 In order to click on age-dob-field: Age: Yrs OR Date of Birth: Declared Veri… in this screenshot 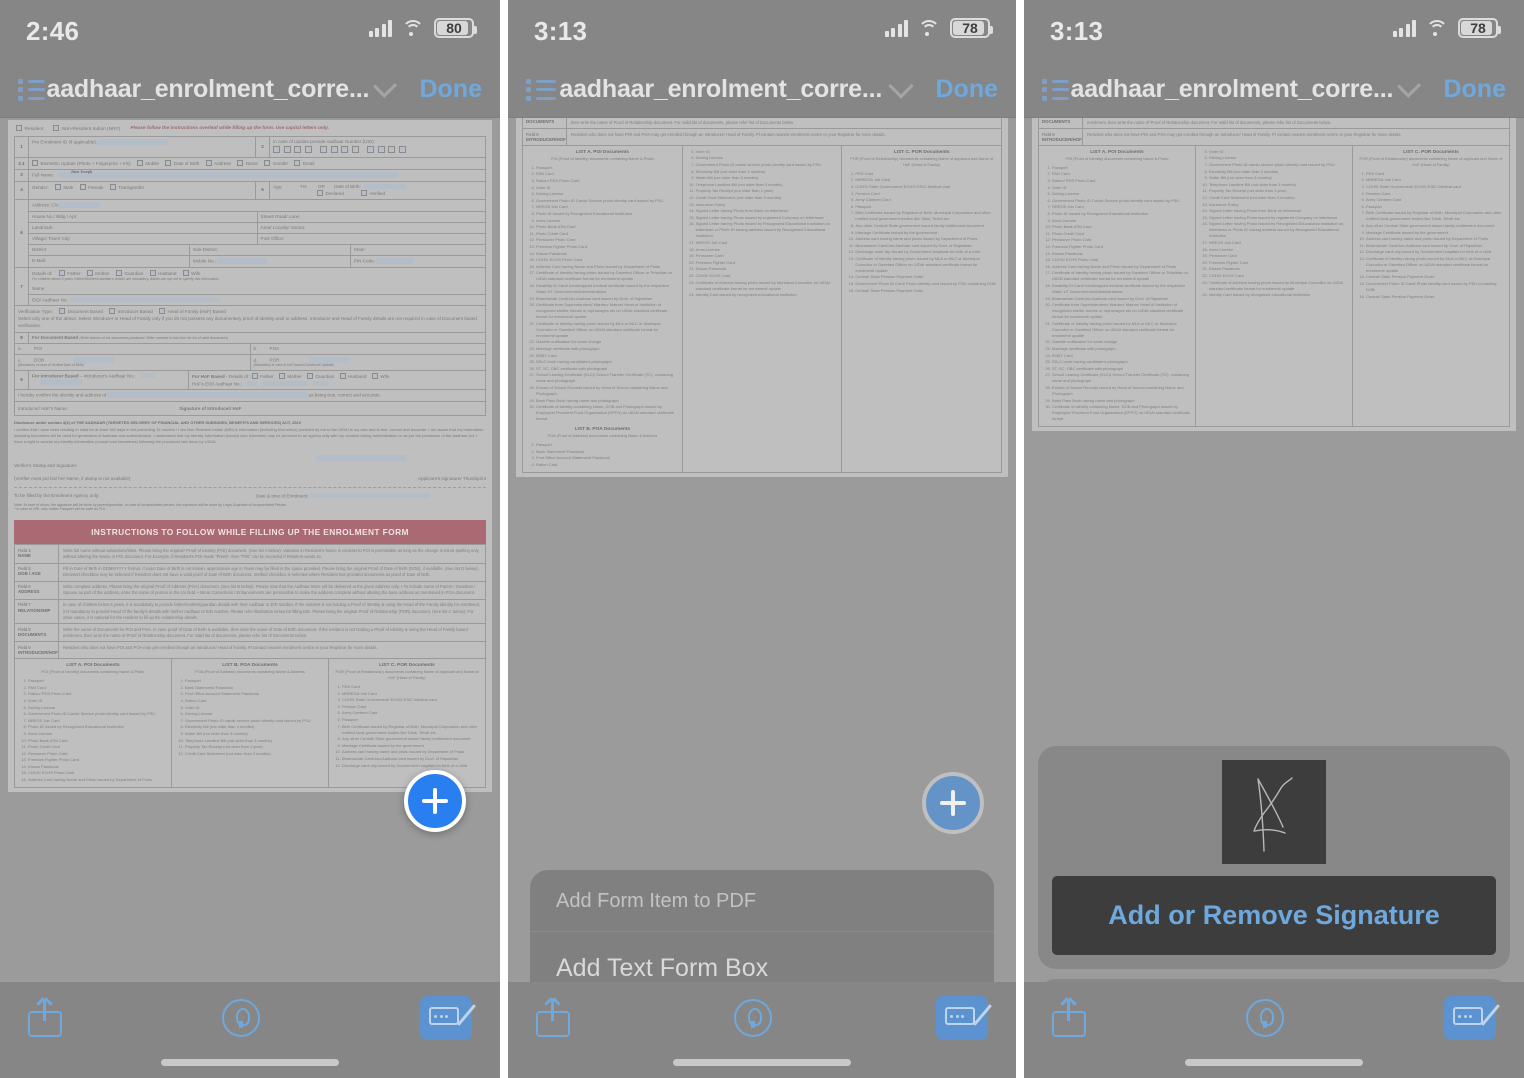, I will do `click(377, 190)`.